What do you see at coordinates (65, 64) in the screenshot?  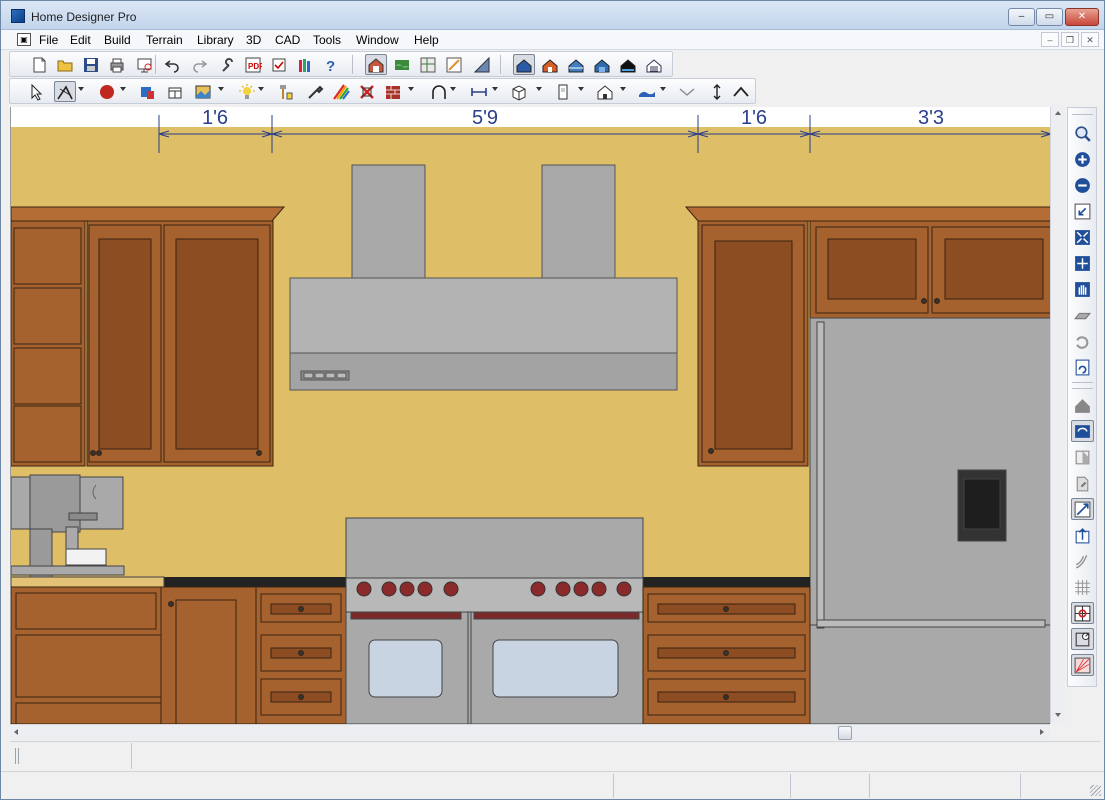 I see `open-button` at bounding box center [65, 64].